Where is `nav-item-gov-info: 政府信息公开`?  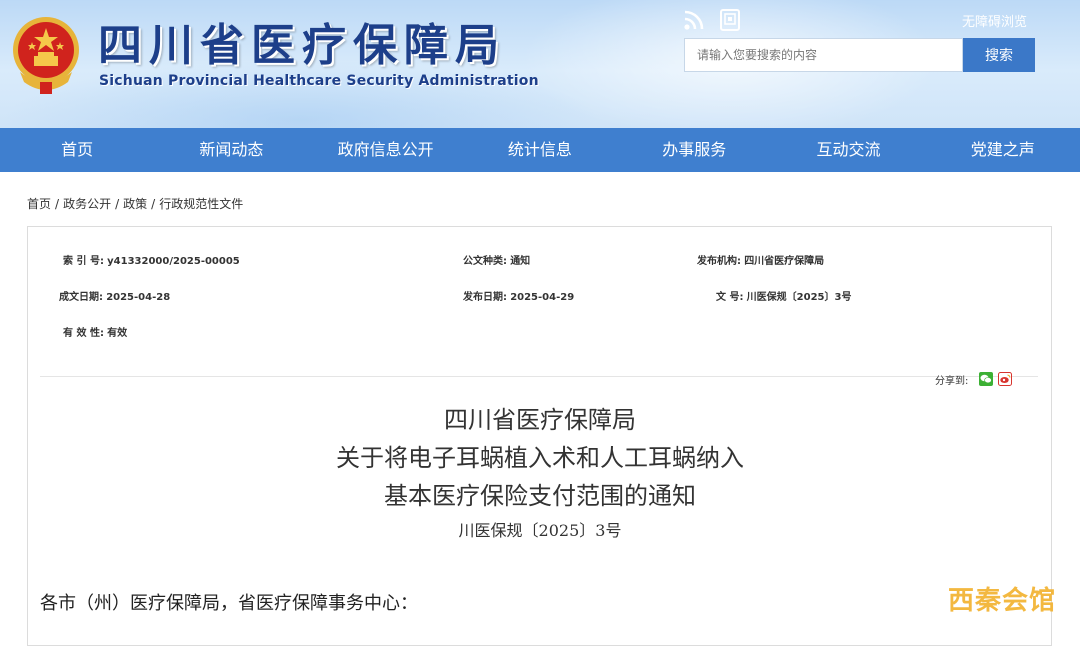 nav-item-gov-info: 政府信息公开 is located at coordinates (386, 150).